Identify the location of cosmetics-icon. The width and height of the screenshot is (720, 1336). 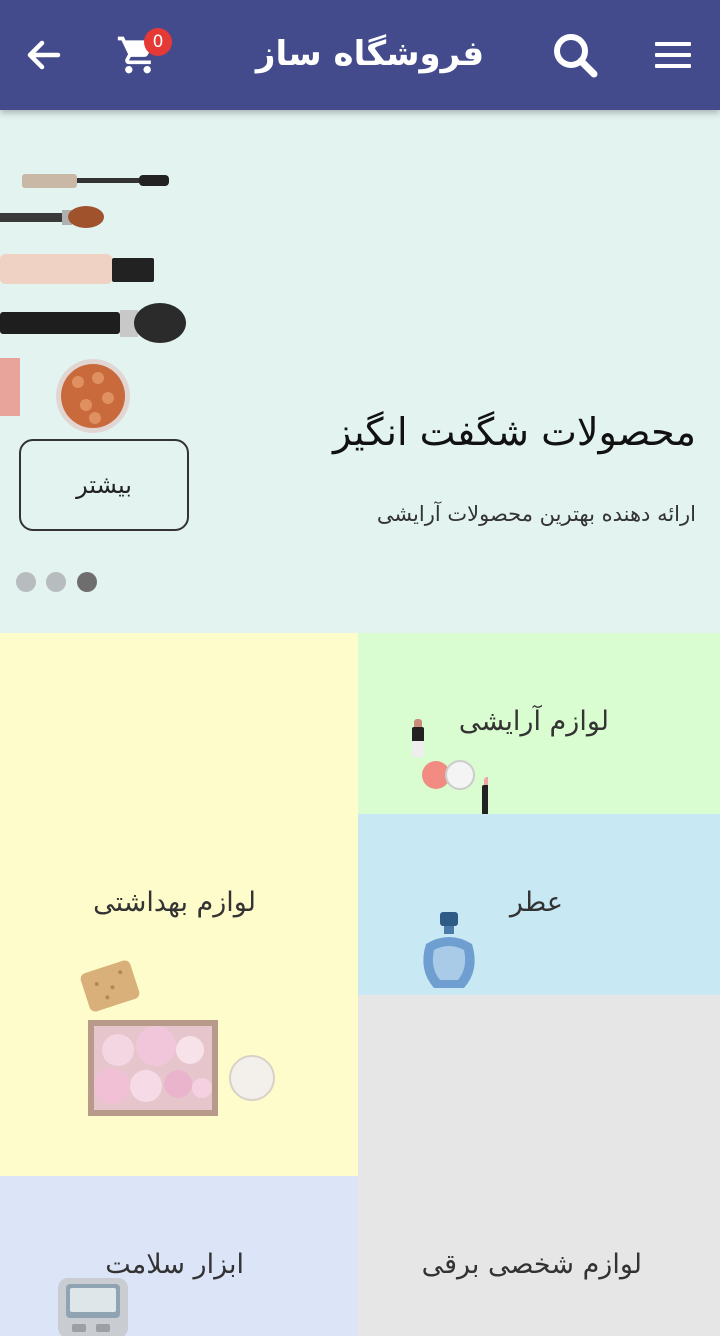
(450, 766).